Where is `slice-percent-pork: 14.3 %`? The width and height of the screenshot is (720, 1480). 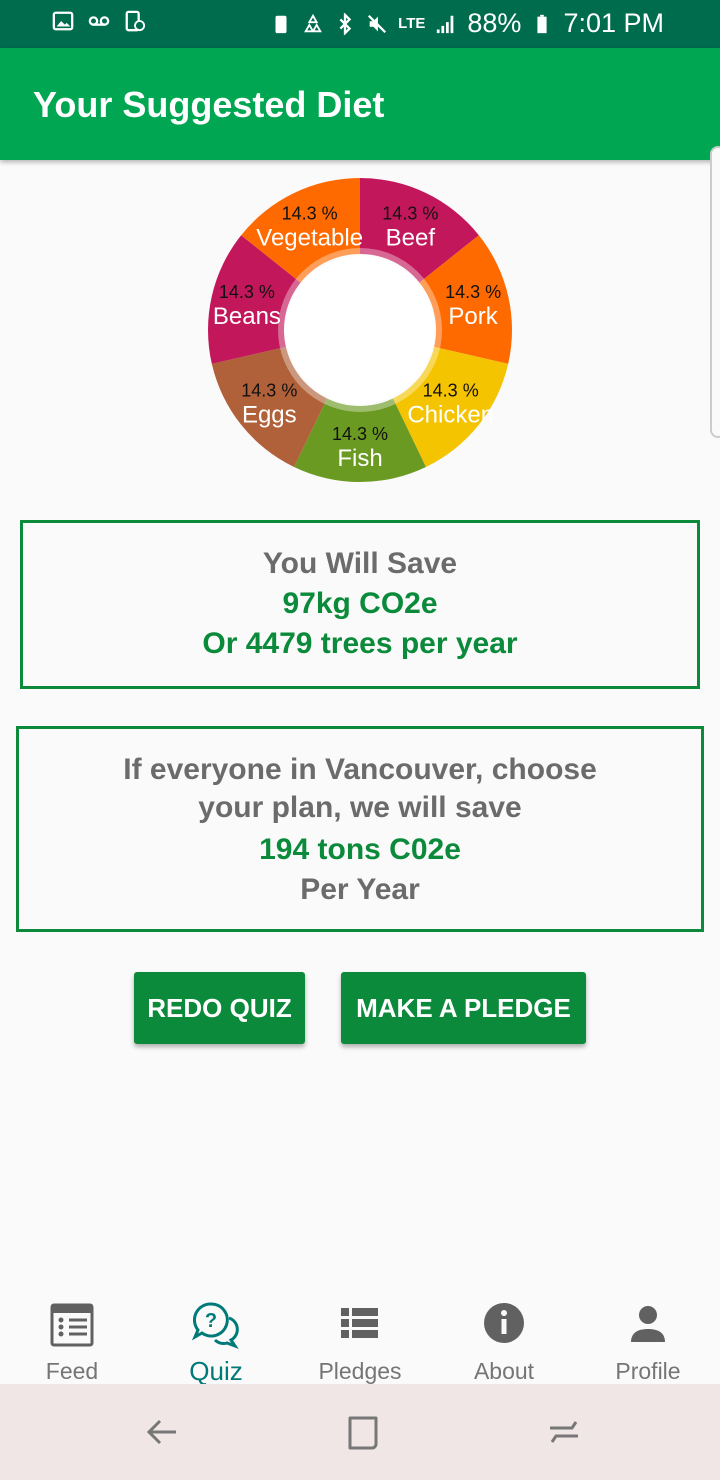 slice-percent-pork: 14.3 % is located at coordinates (473, 292).